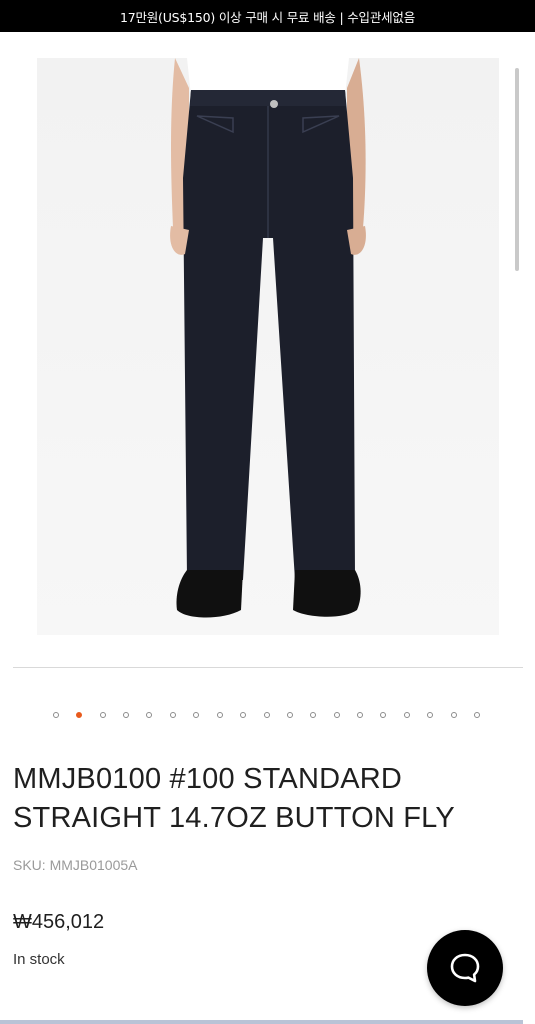 This screenshot has height=1024, width=535. I want to click on product-price: ₩456,012, so click(59, 922).